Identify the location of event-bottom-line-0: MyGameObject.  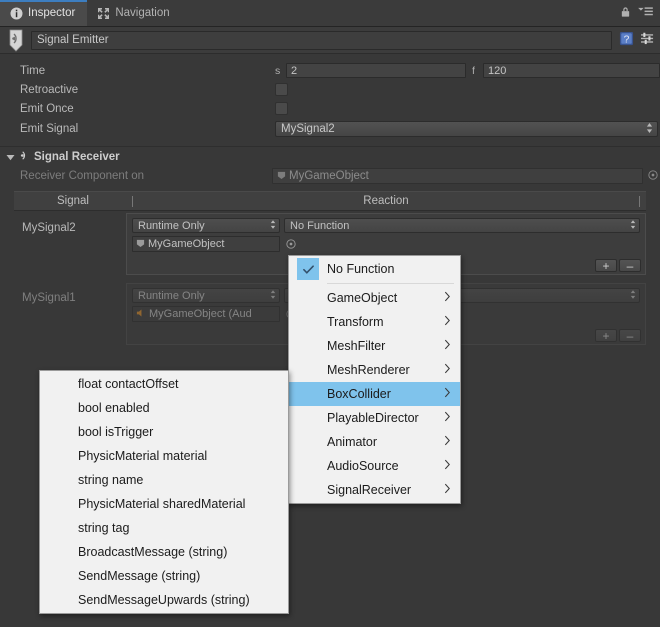
(386, 244).